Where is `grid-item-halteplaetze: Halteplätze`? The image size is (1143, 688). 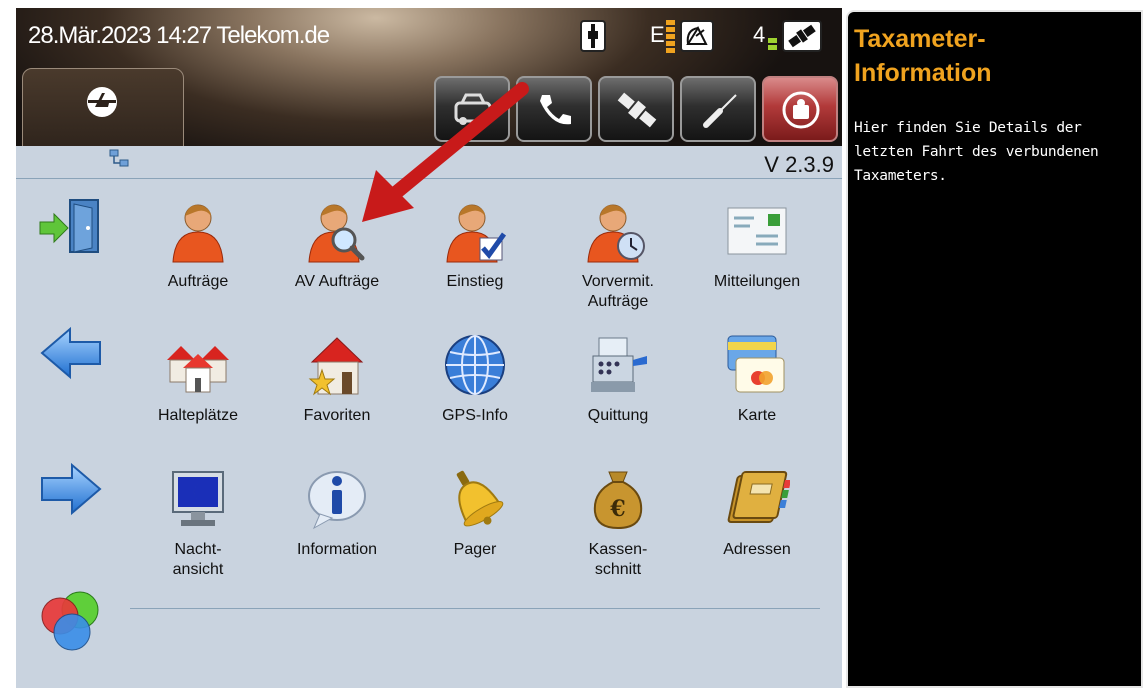
grid-item-halteplaetze: Halteplätze is located at coordinates (198, 379).